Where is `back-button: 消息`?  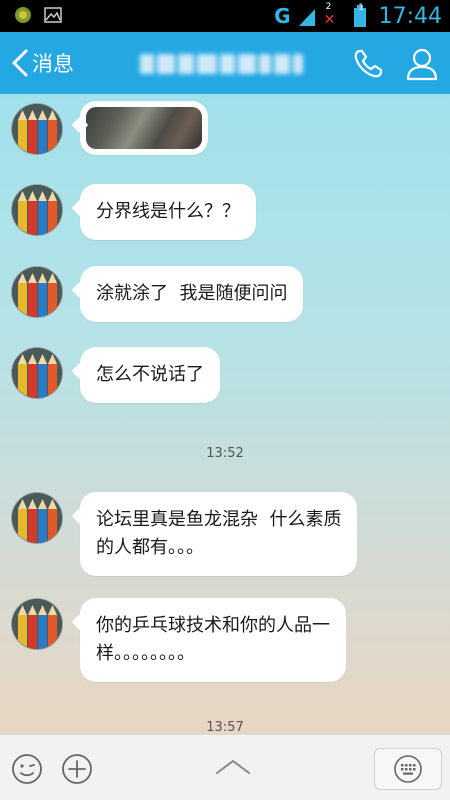
back-button: 消息 is located at coordinates (42, 63).